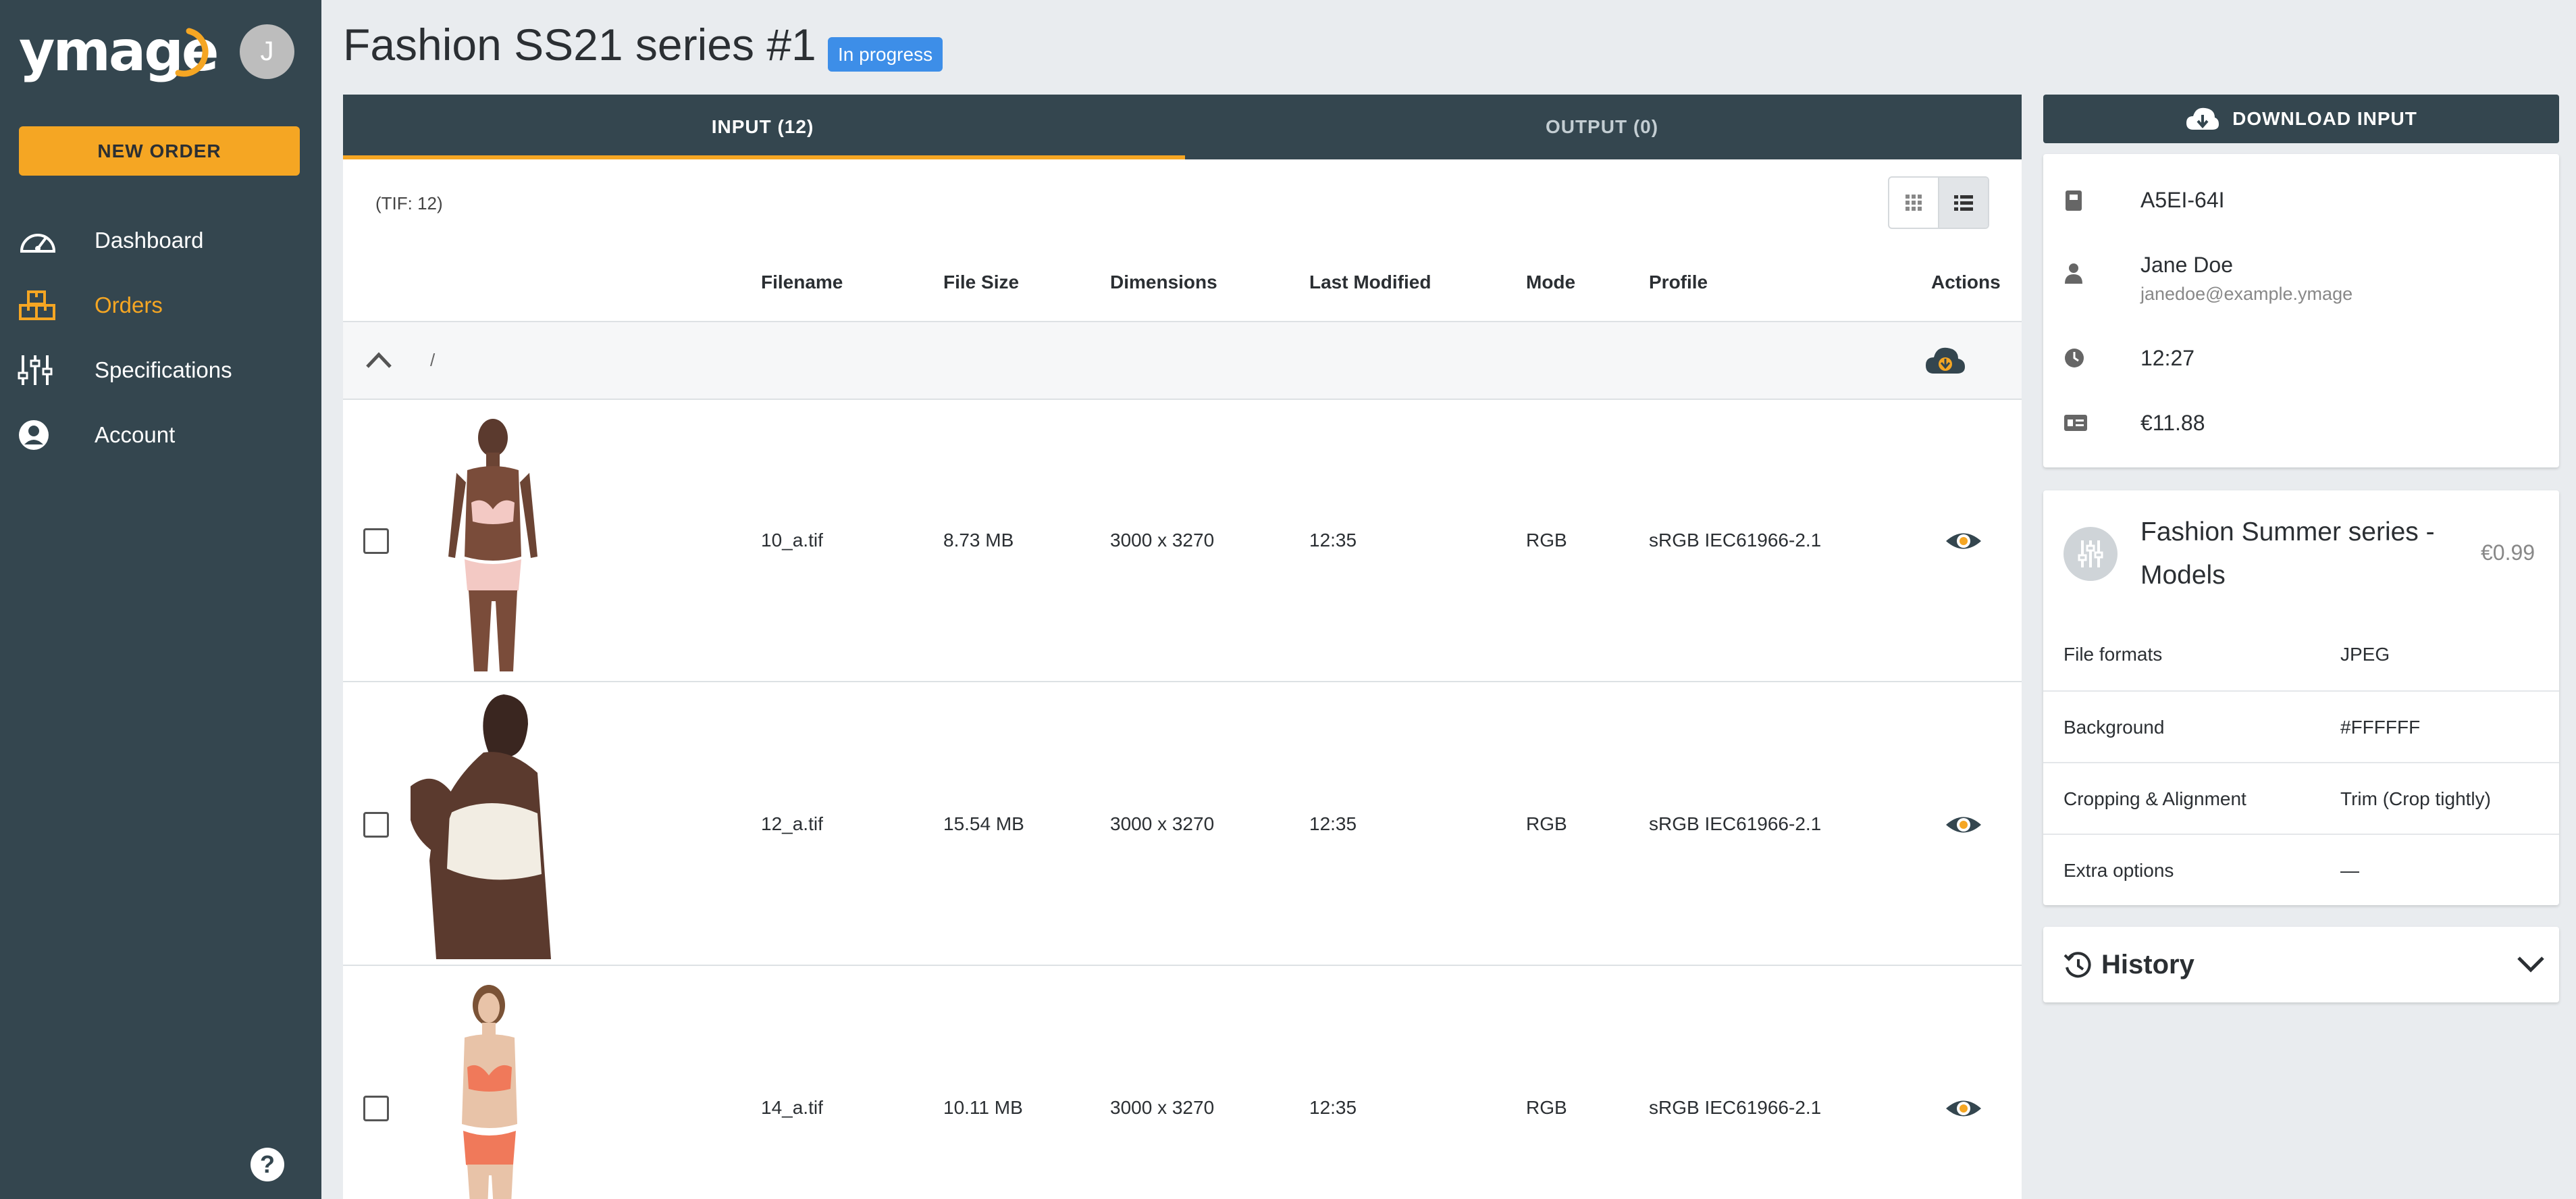 Image resolution: width=2576 pixels, height=1199 pixels. I want to click on column-header-mode: Mode, so click(1551, 282).